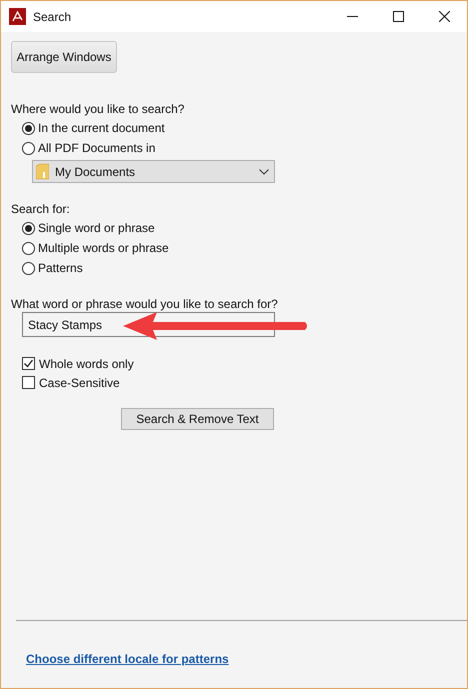  What do you see at coordinates (153, 171) in the screenshot?
I see `folder-dropdown: My Documents` at bounding box center [153, 171].